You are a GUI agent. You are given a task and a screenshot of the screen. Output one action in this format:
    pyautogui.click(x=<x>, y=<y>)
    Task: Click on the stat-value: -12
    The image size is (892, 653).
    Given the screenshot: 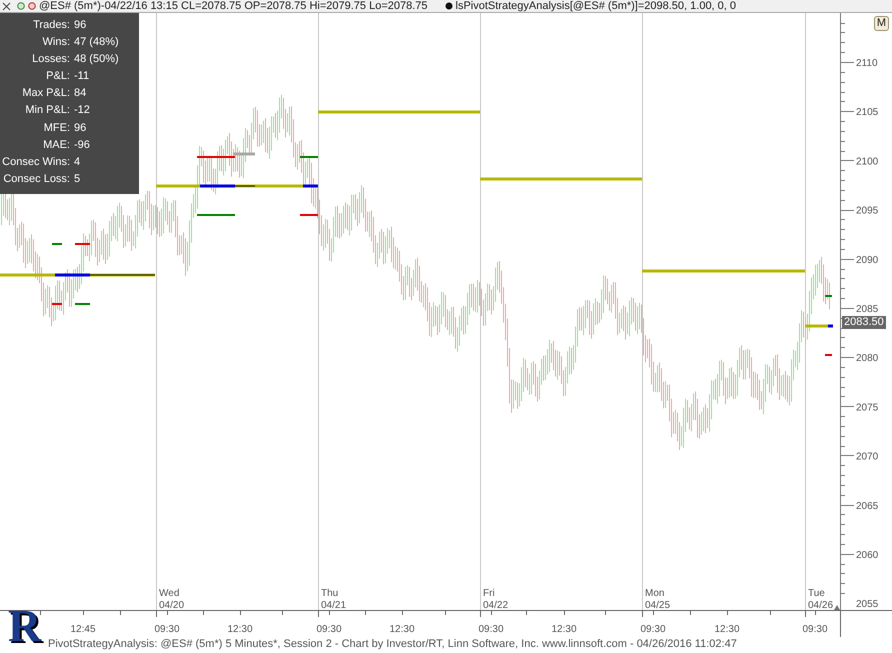 What is the action you would take?
    pyautogui.click(x=82, y=110)
    